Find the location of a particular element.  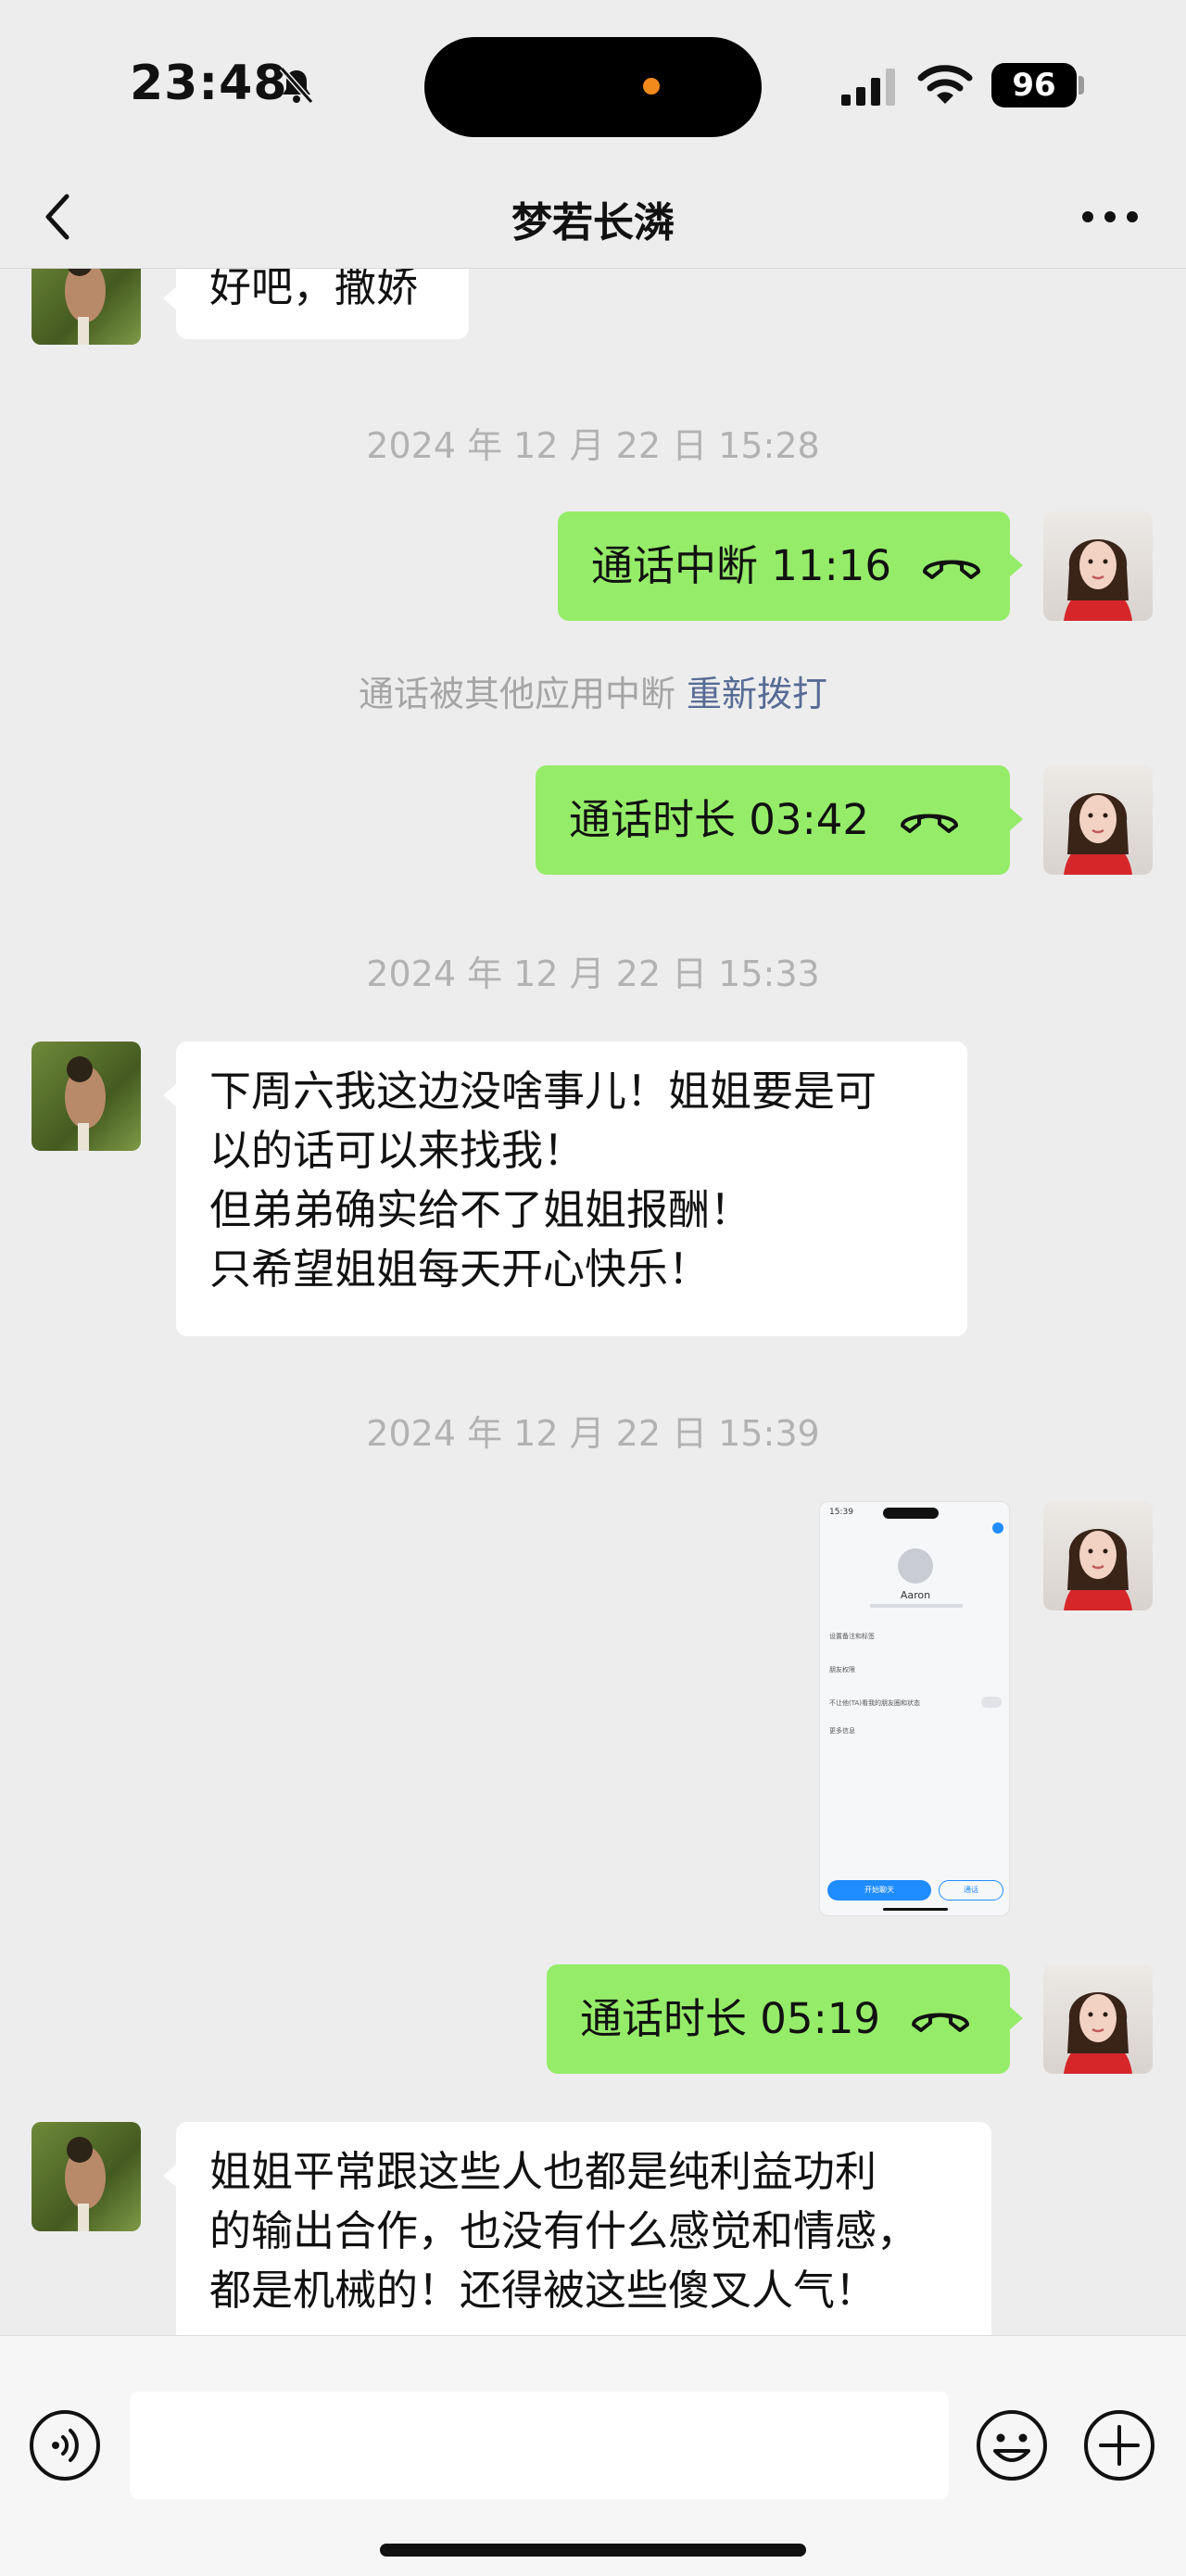

thumb-row: 更多信息 is located at coordinates (842, 1731).